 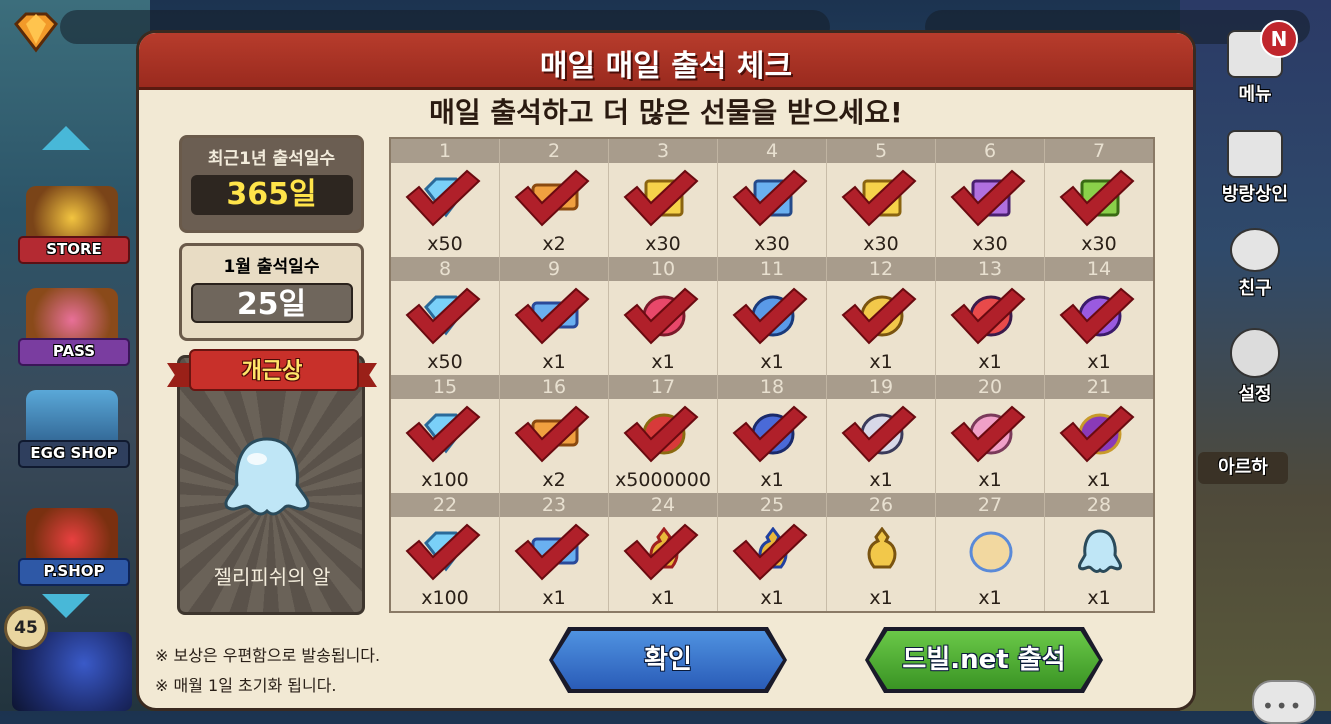 I want to click on day-number: 16, so click(x=554, y=387).